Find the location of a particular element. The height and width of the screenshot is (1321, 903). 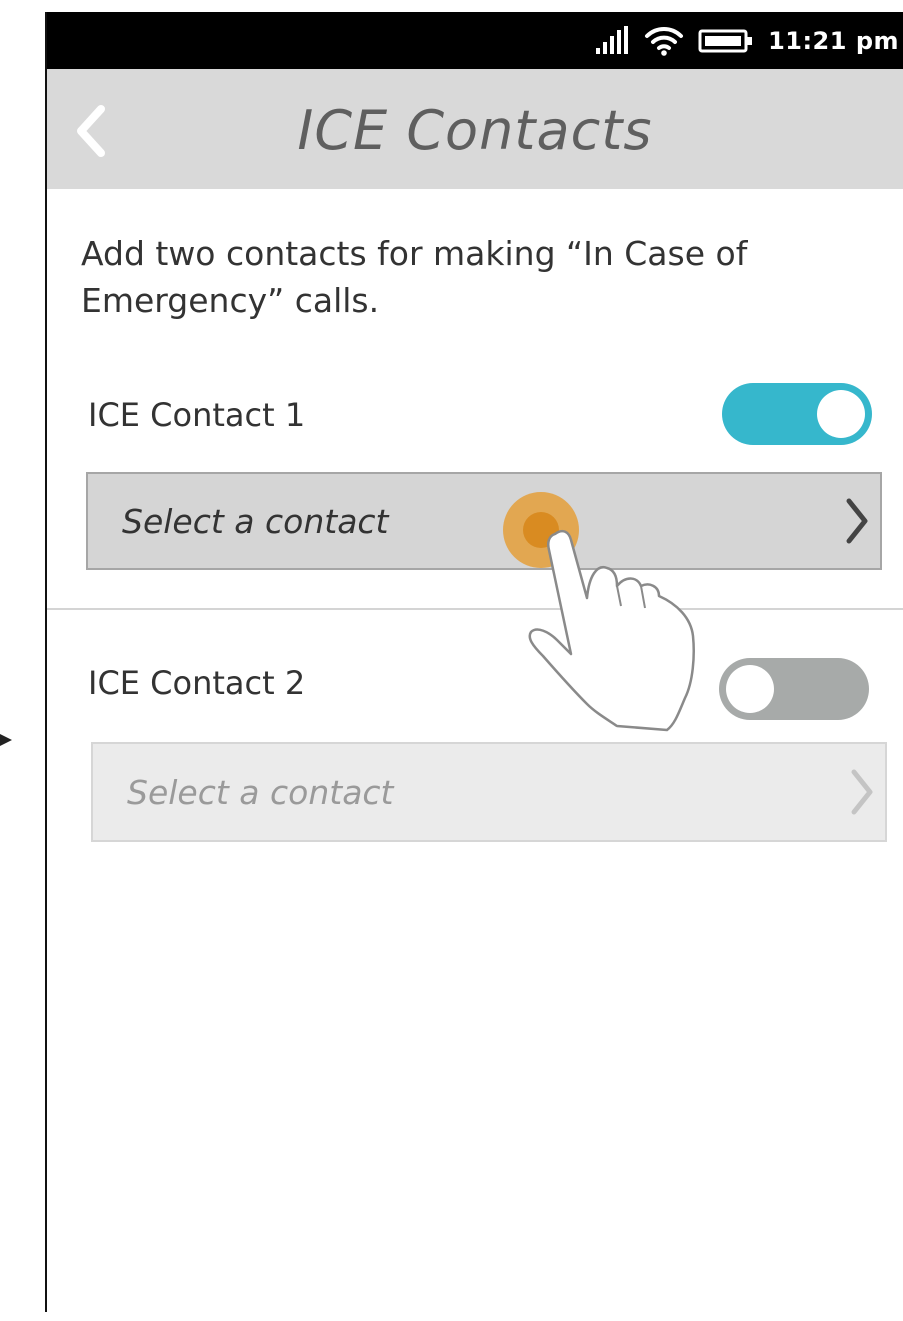

chevron-left-icon is located at coordinates (91, 131).